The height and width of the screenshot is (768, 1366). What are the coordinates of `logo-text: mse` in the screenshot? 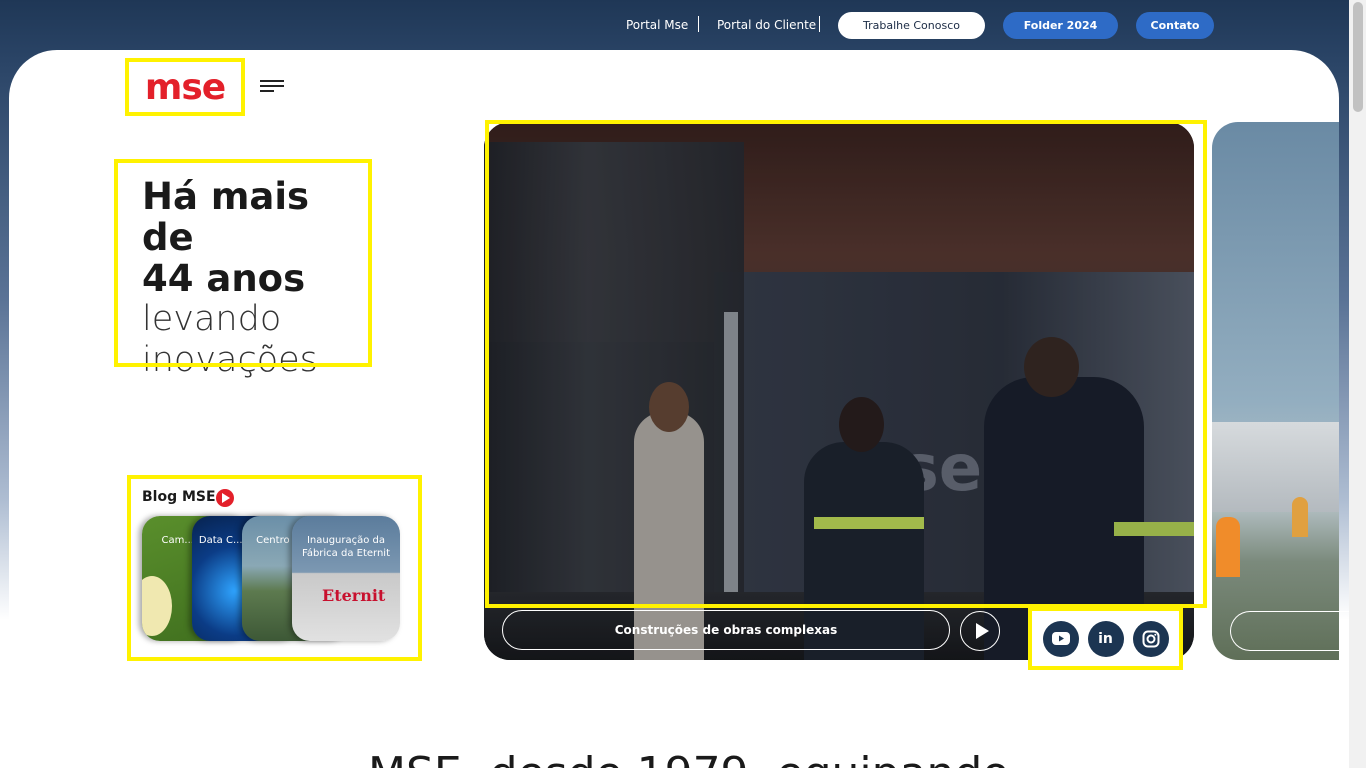 It's located at (185, 87).